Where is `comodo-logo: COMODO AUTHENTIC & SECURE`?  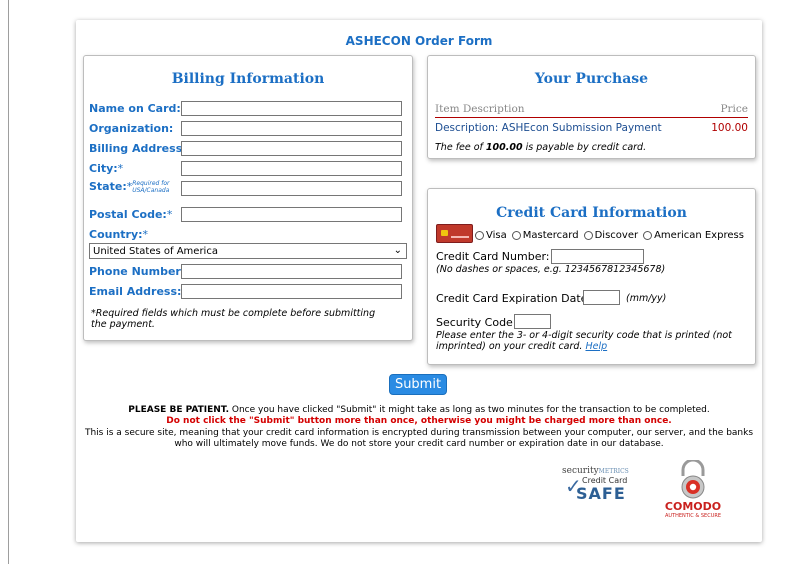
comodo-logo: COMODO AUTHENTIC & SECURE is located at coordinates (693, 489).